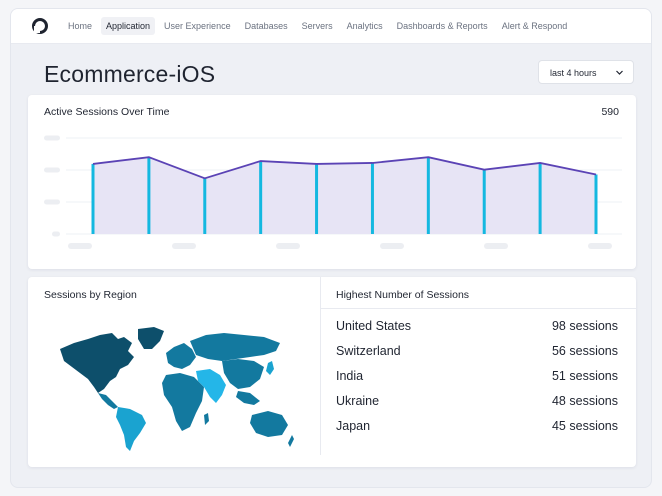 The image size is (662, 496). I want to click on time-range-select: last 4 hours, so click(586, 72).